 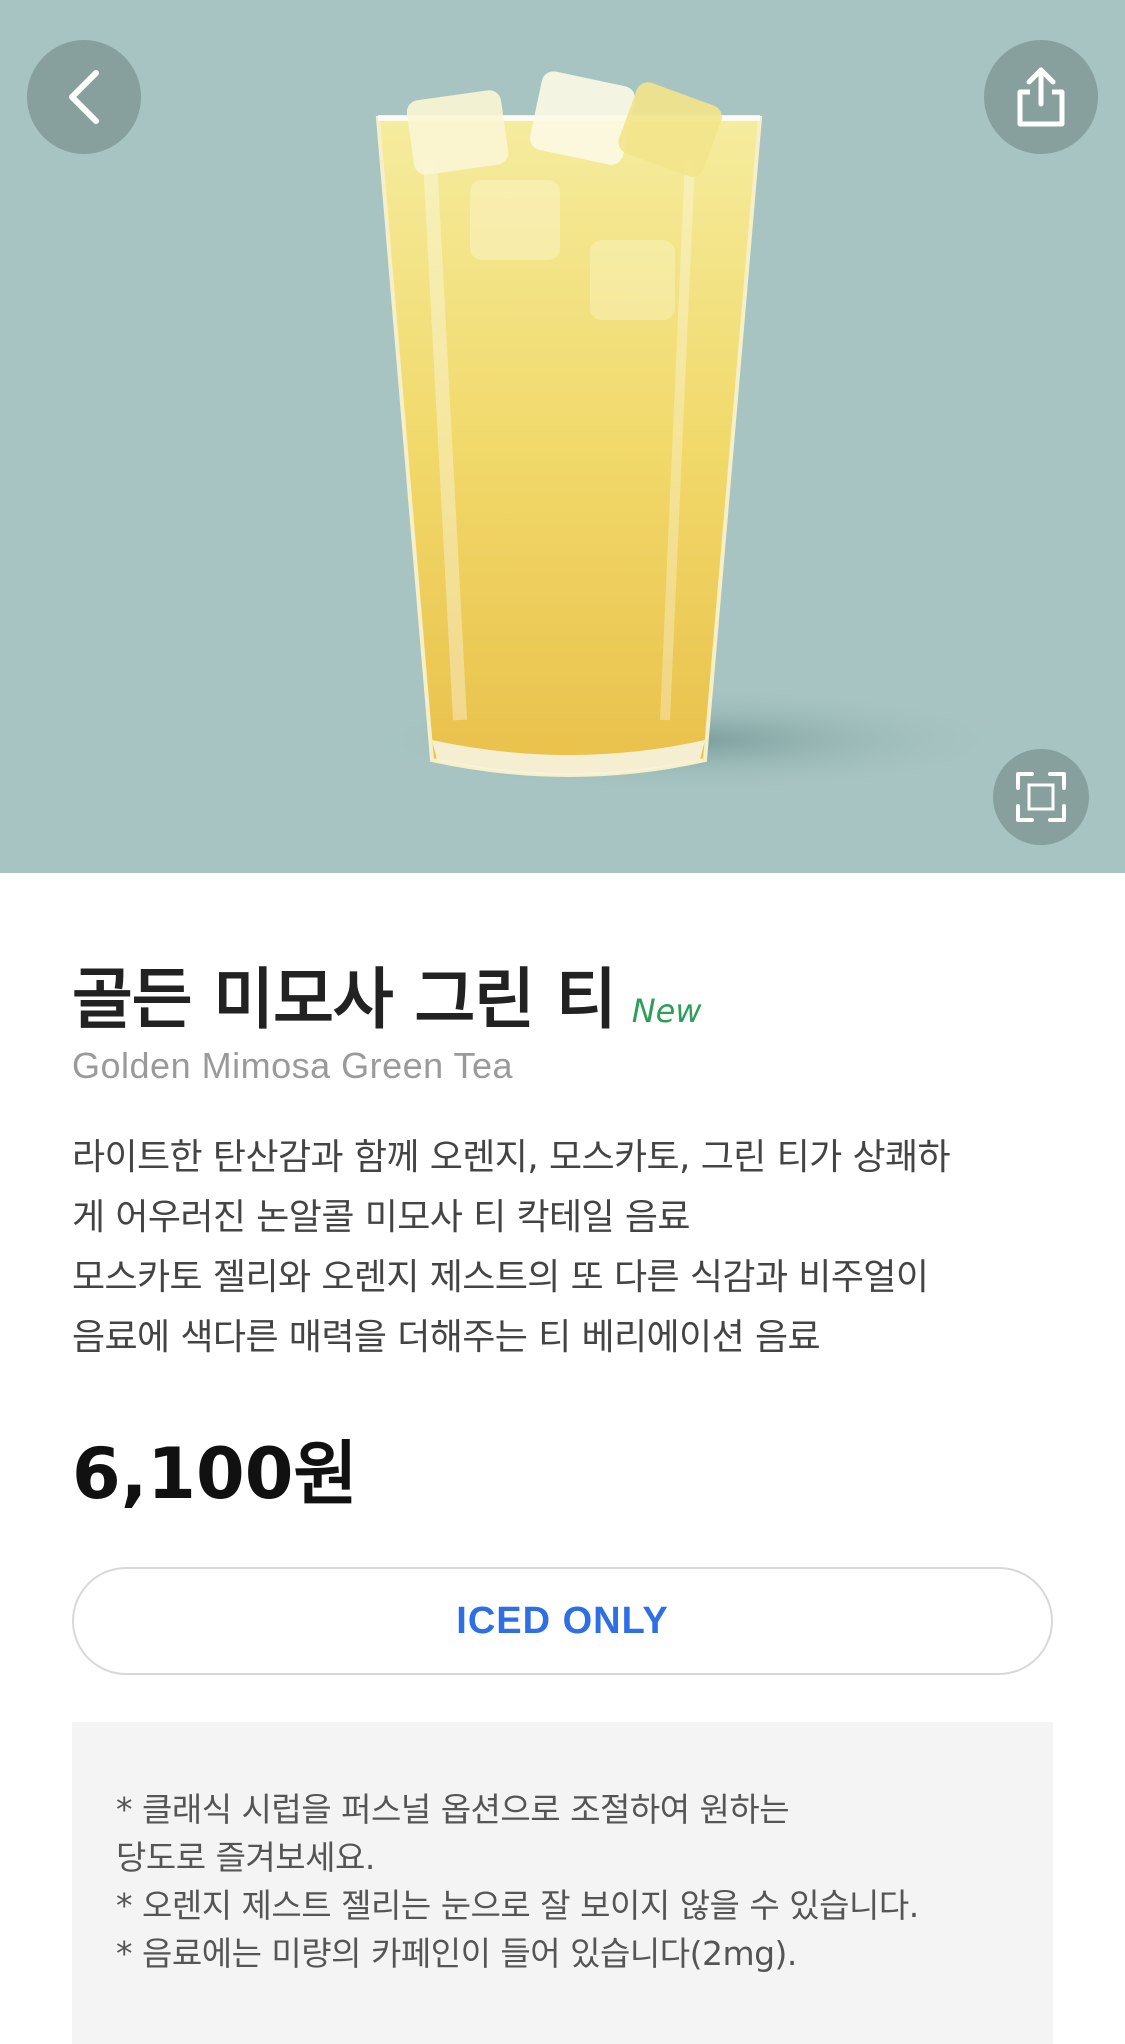 I want to click on product-price: 6,100원, so click(x=215, y=1474).